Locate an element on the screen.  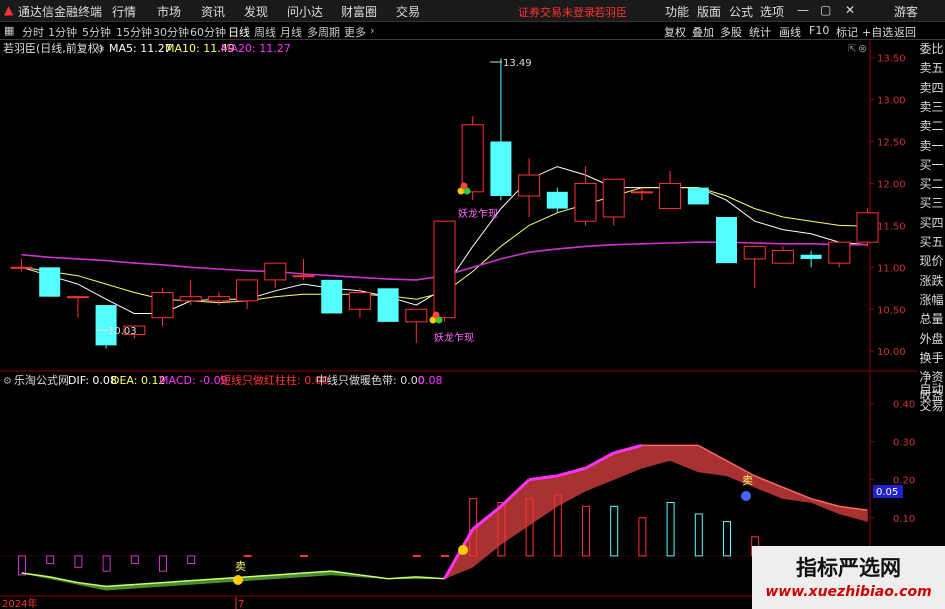
side-panel-item: 委比 is located at coordinates (931, 48).